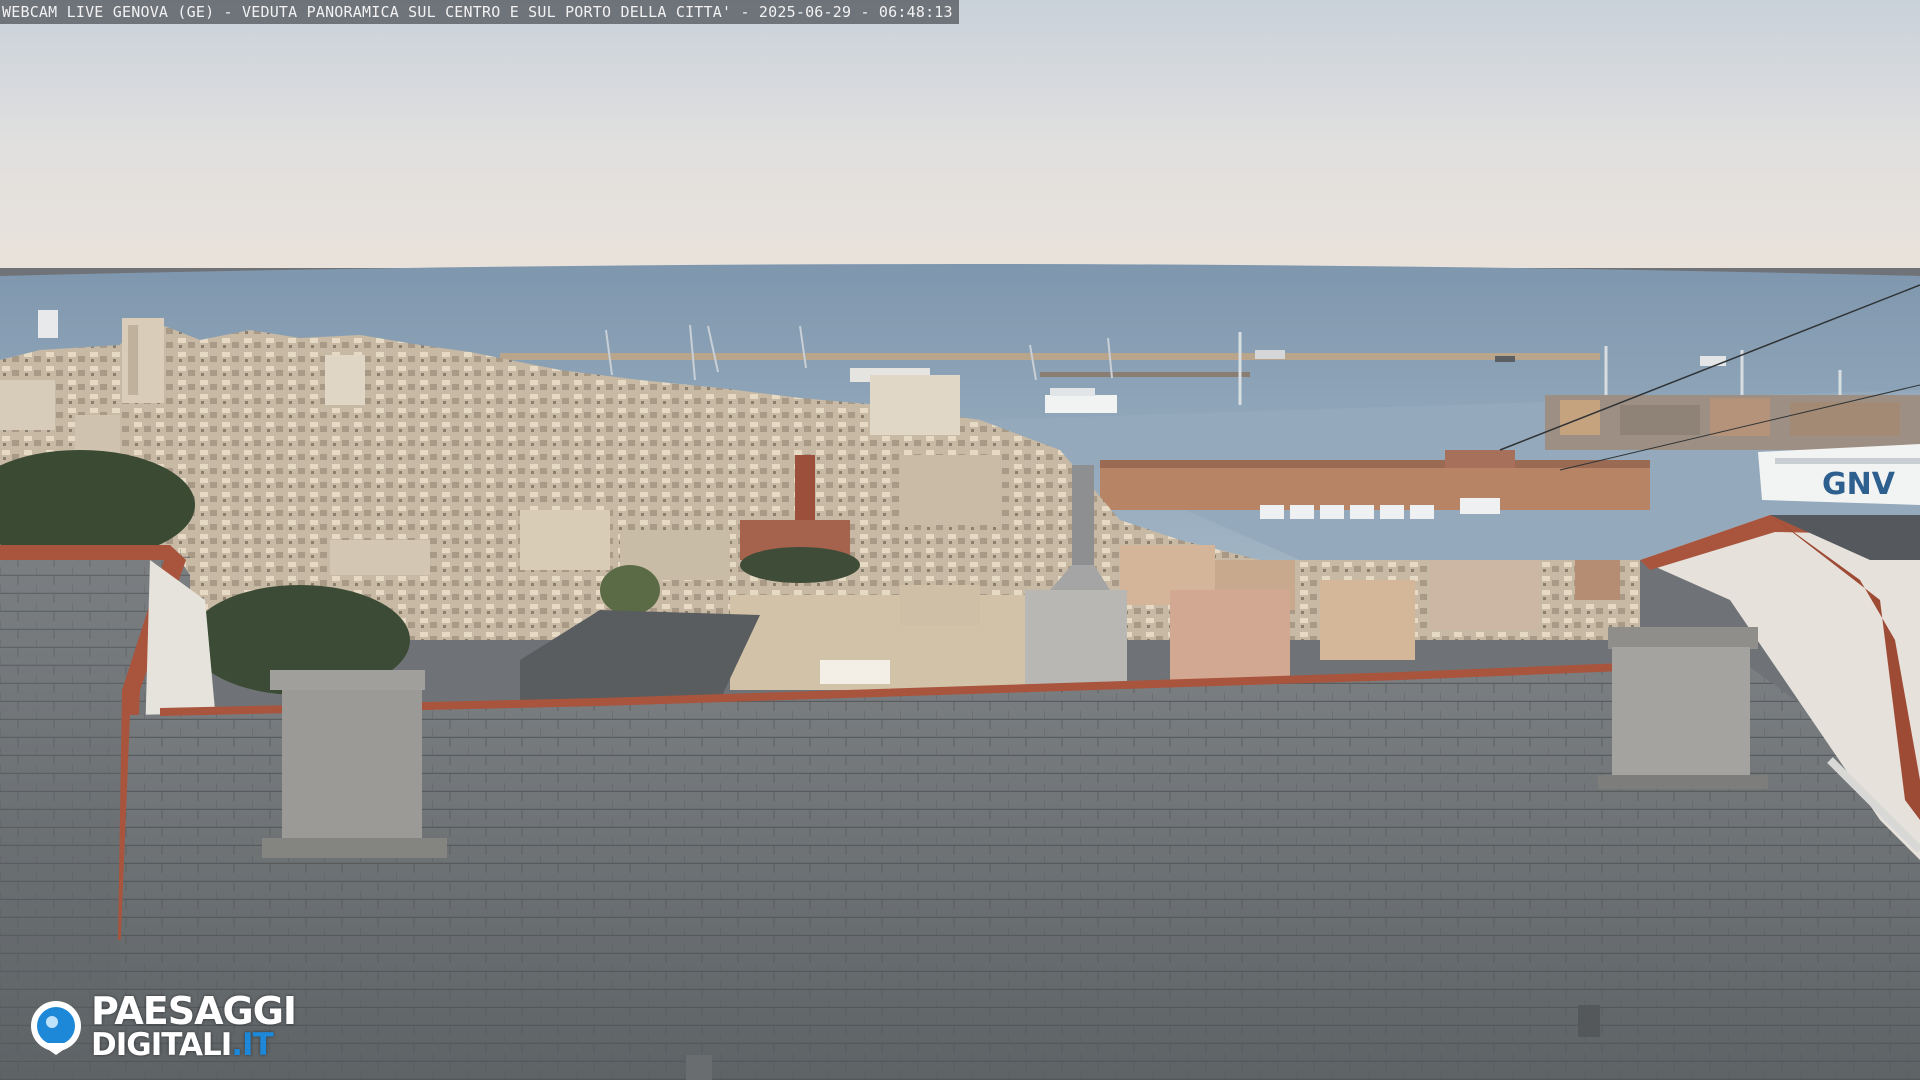 The height and width of the screenshot is (1080, 1920). What do you see at coordinates (1859, 484) in the screenshot?
I see `ferry-logo-text: GNV` at bounding box center [1859, 484].